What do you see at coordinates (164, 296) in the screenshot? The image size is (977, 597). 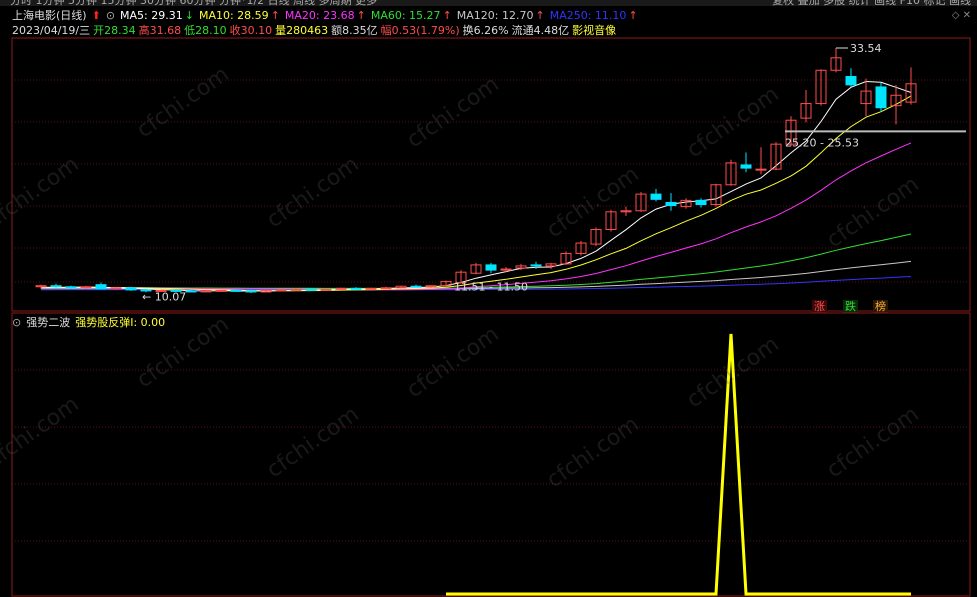 I see `low-price-label: ← 10.07` at bounding box center [164, 296].